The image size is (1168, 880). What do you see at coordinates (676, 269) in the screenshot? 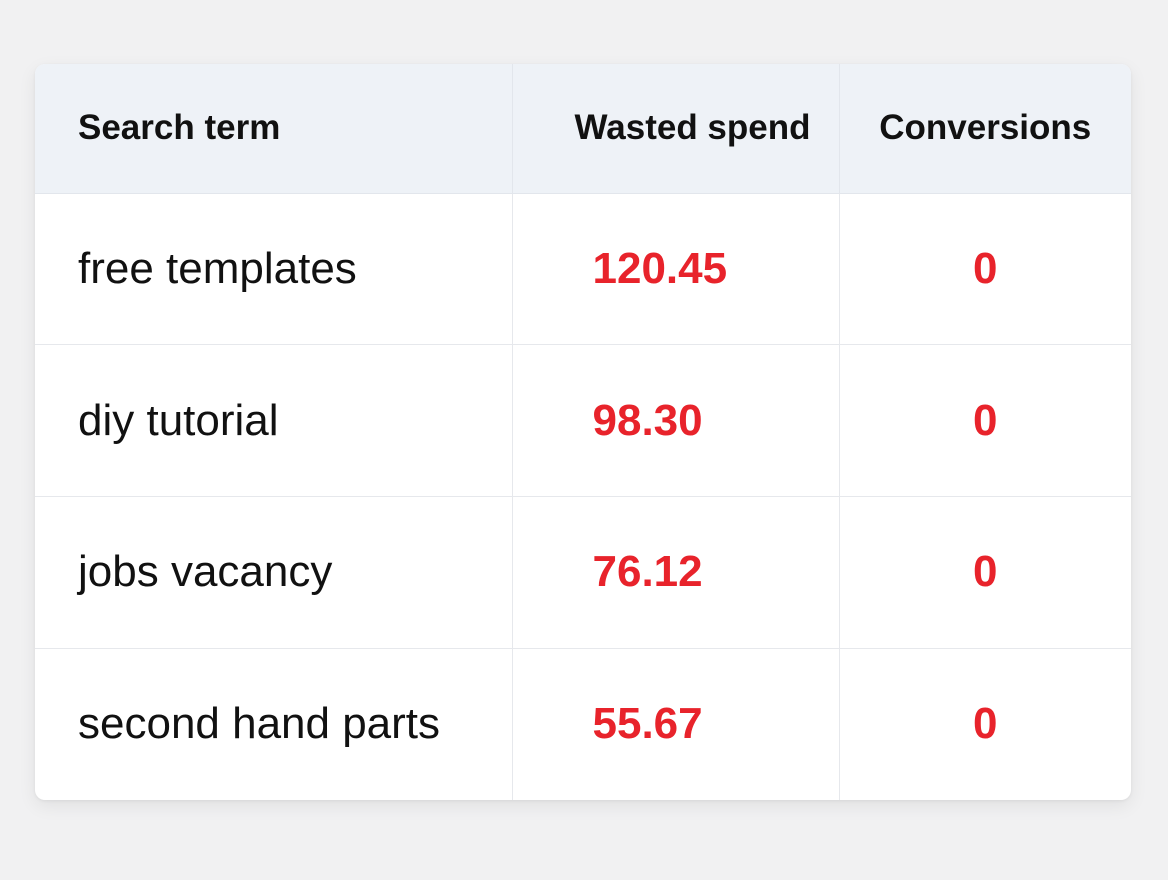
I see `wasted-spend-cell: 120.45` at bounding box center [676, 269].